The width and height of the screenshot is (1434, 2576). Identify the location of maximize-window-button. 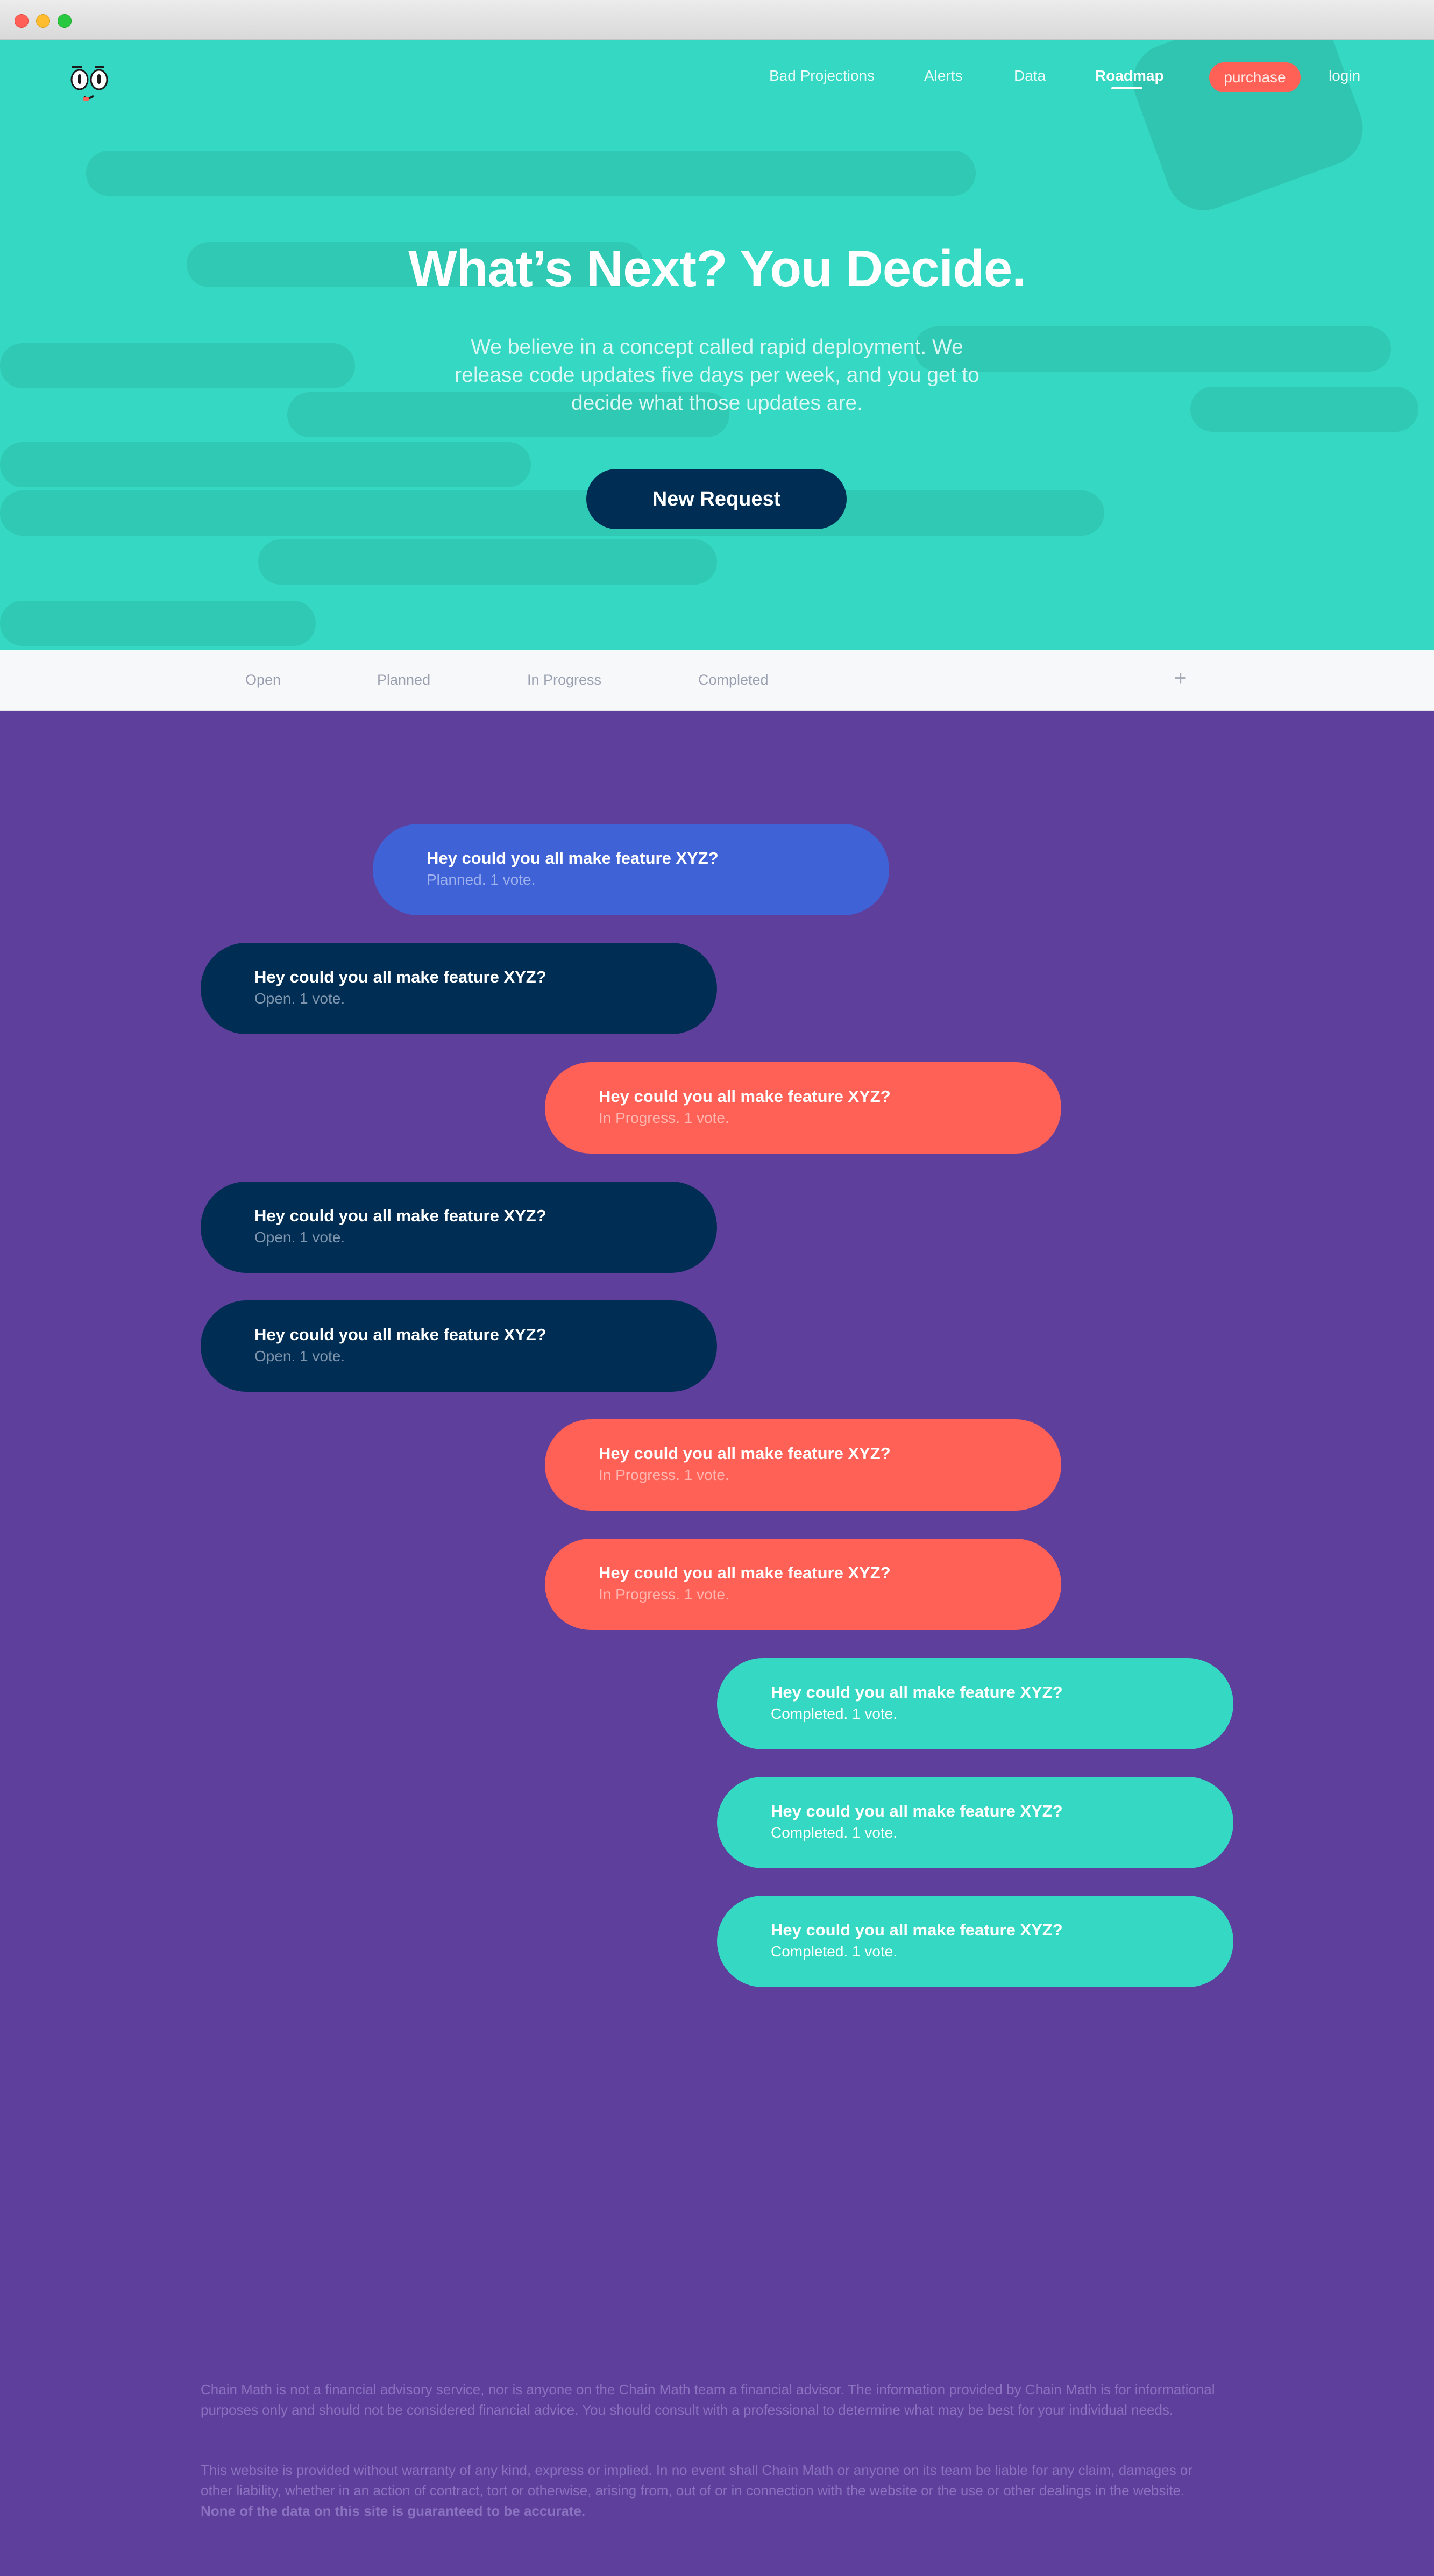
(65, 21).